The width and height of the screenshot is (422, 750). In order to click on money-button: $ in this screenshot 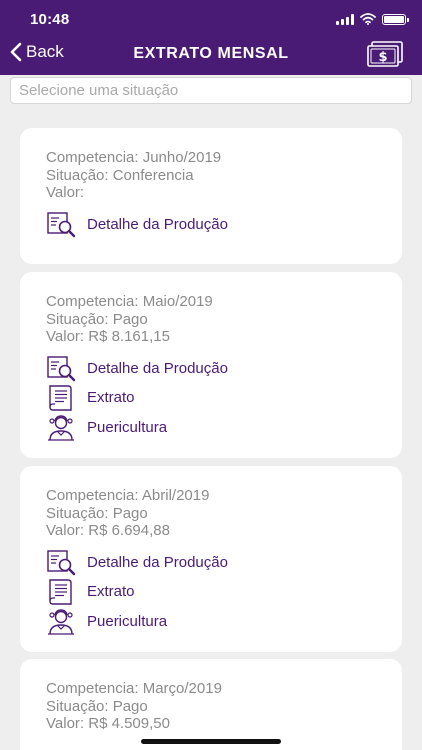, I will do `click(385, 56)`.